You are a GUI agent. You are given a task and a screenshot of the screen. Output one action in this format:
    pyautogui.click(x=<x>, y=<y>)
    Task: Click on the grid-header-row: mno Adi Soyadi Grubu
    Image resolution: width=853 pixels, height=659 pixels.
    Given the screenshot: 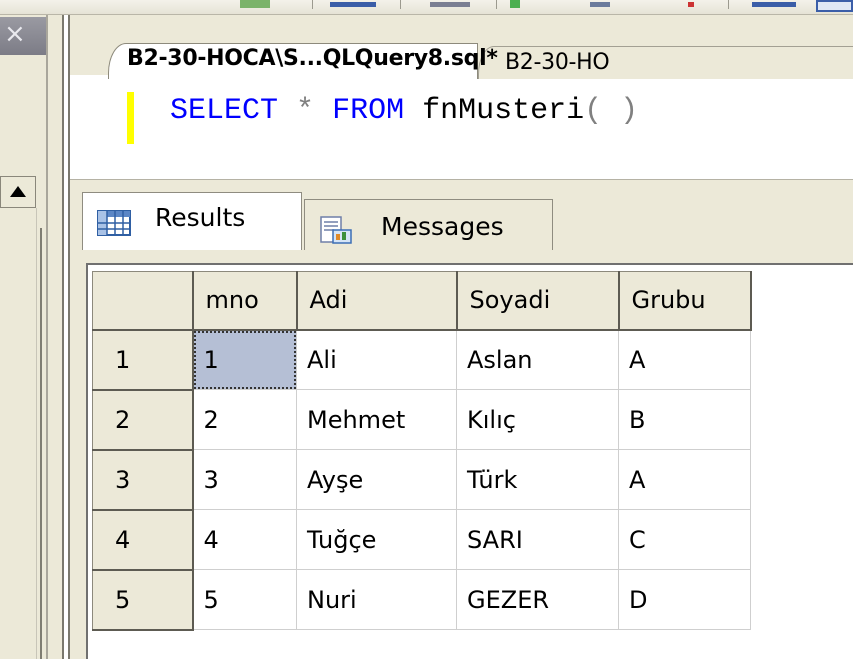 What is the action you would take?
    pyautogui.click(x=422, y=301)
    